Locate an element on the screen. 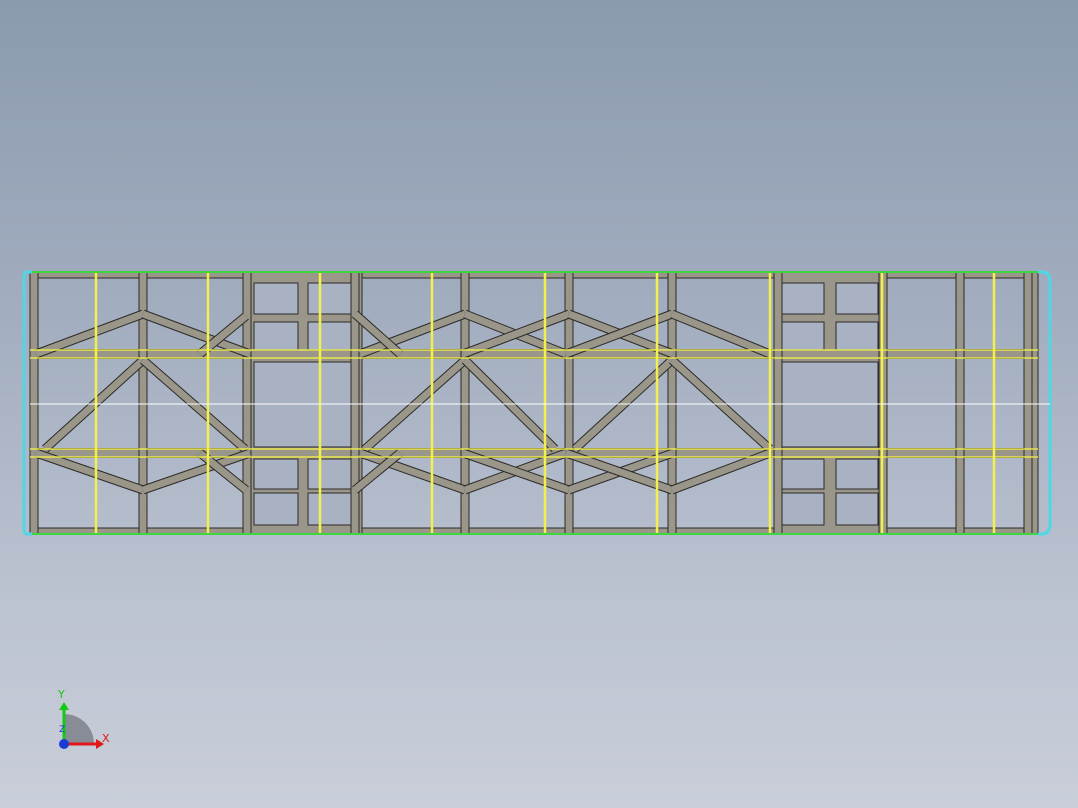 The height and width of the screenshot is (808, 1078). z-axis-label: Z is located at coordinates (62, 730).